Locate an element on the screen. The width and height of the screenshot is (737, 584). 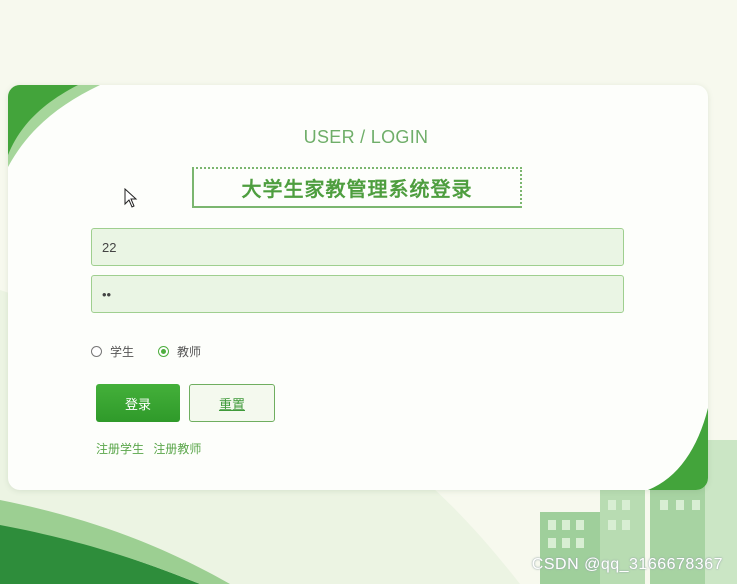
login-button: 登录 is located at coordinates (138, 403).